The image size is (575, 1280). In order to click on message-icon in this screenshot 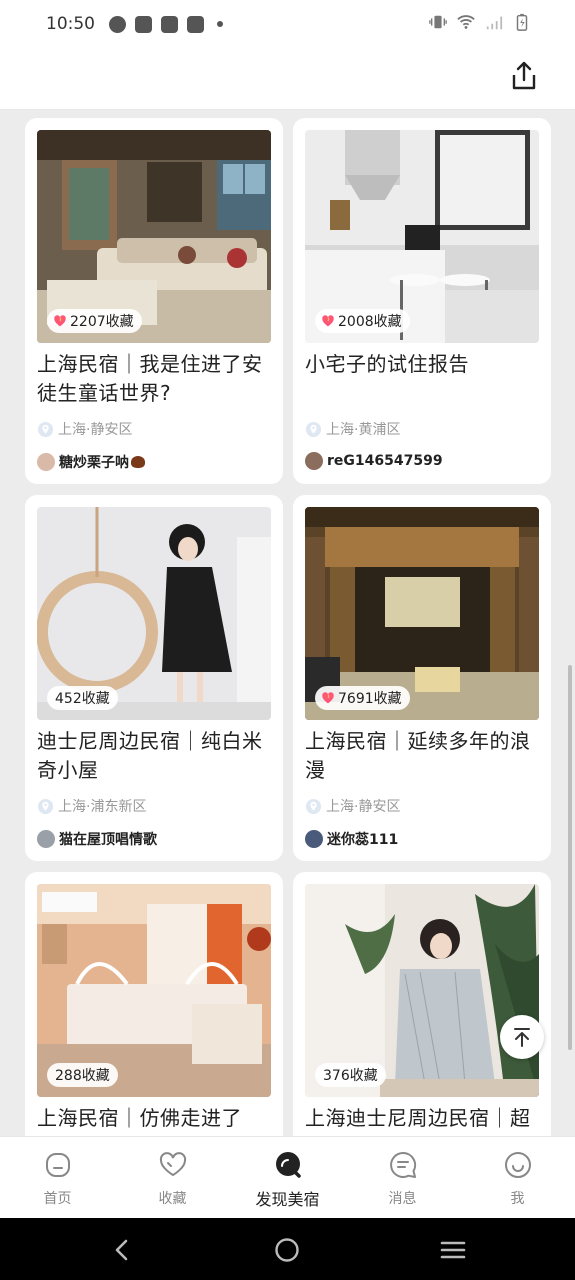, I will do `click(402, 1164)`.